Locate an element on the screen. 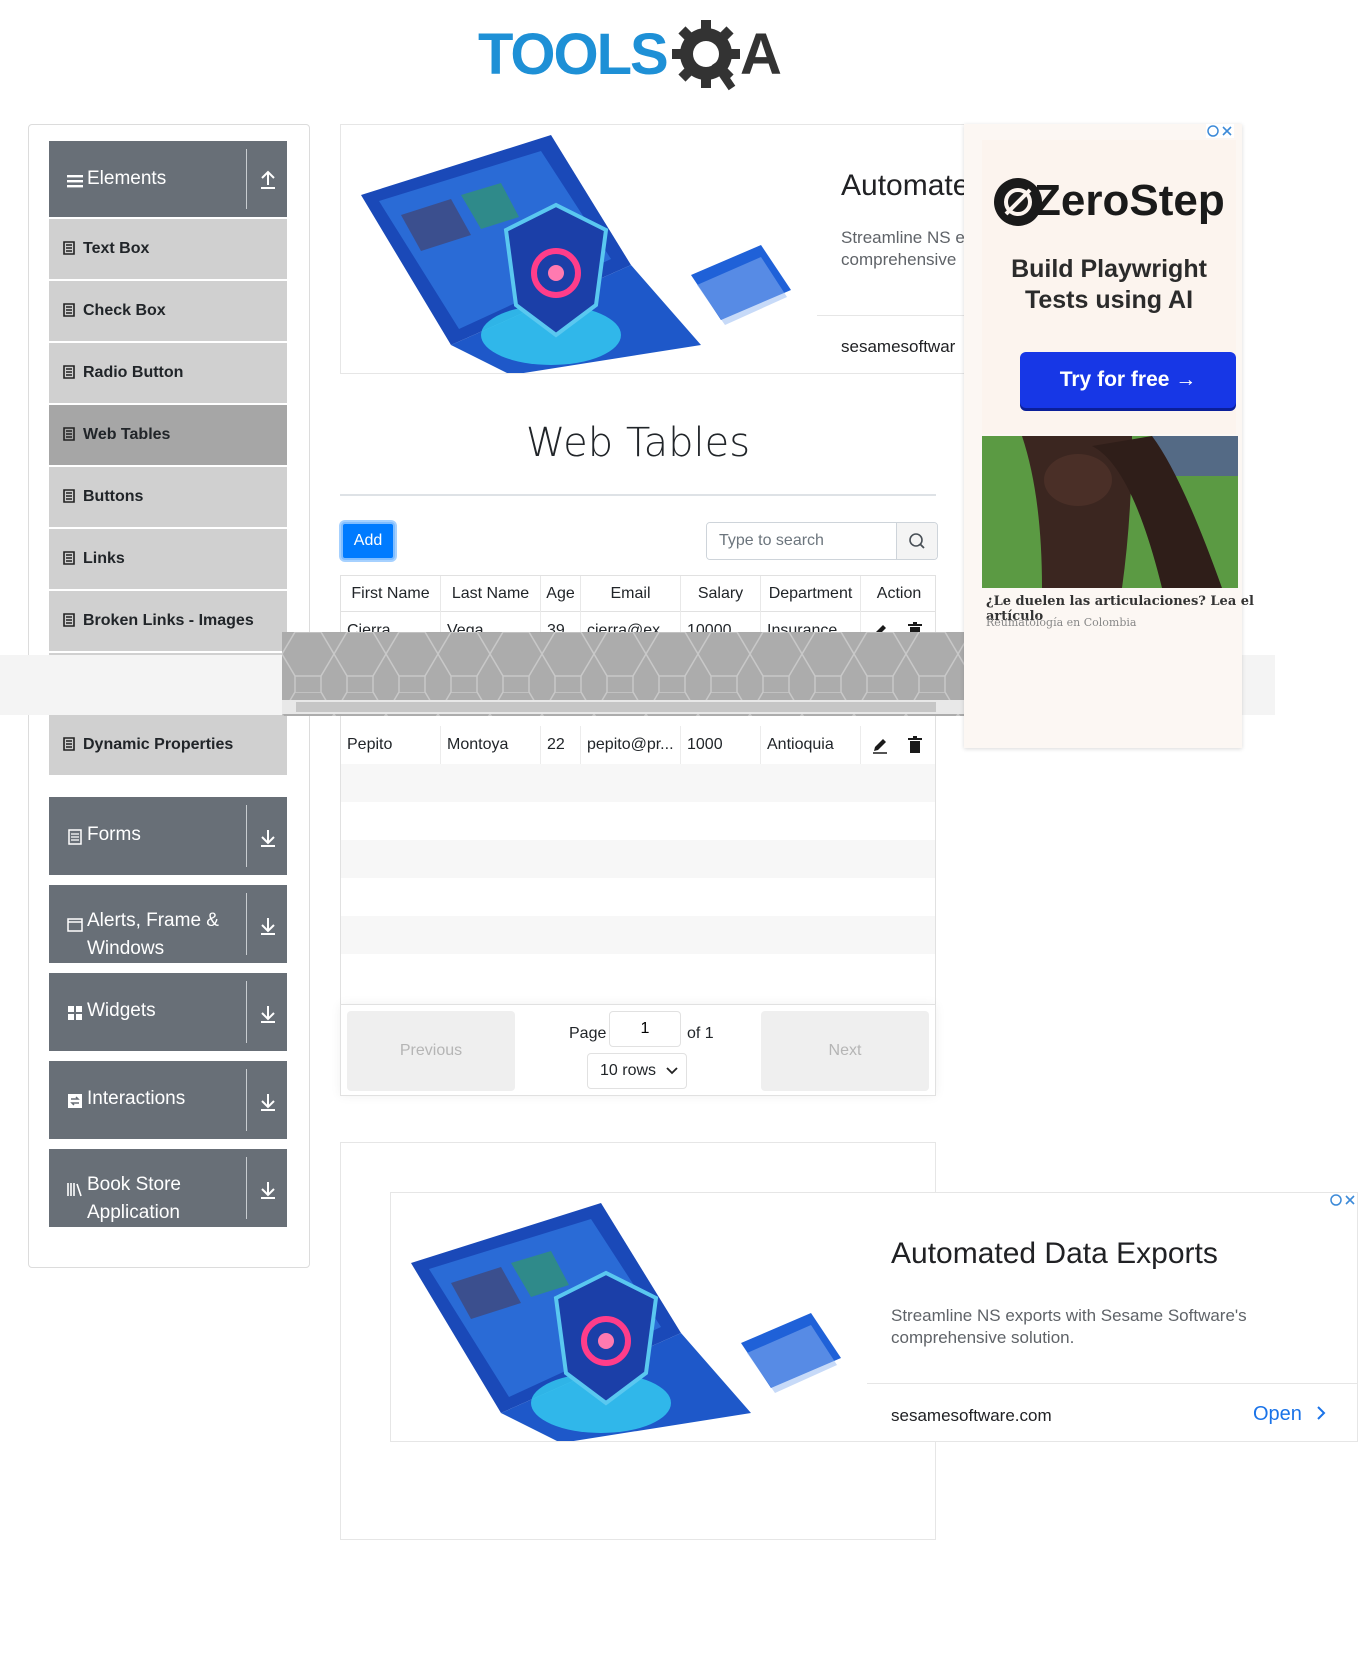 The height and width of the screenshot is (1666, 1358). scrollbar-thumb is located at coordinates (616, 707).